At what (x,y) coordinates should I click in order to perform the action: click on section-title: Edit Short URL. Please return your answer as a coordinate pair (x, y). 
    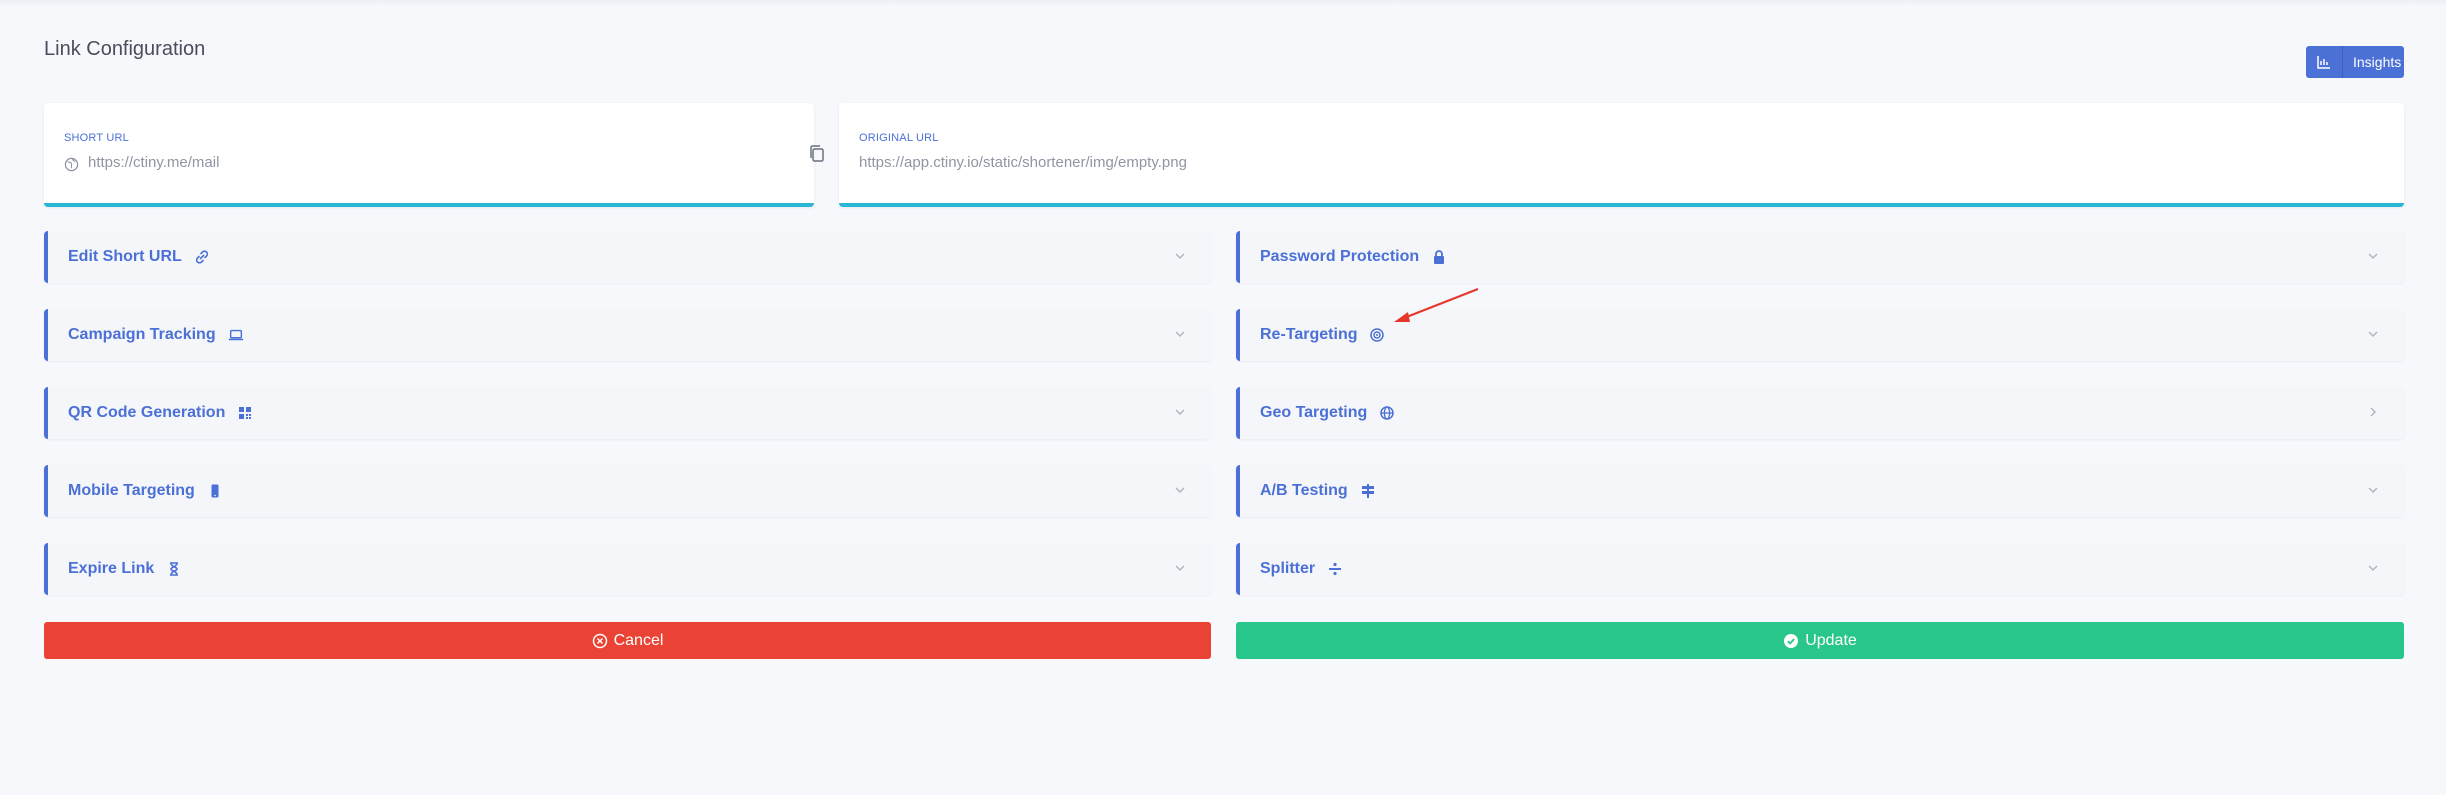
    Looking at the image, I should click on (125, 256).